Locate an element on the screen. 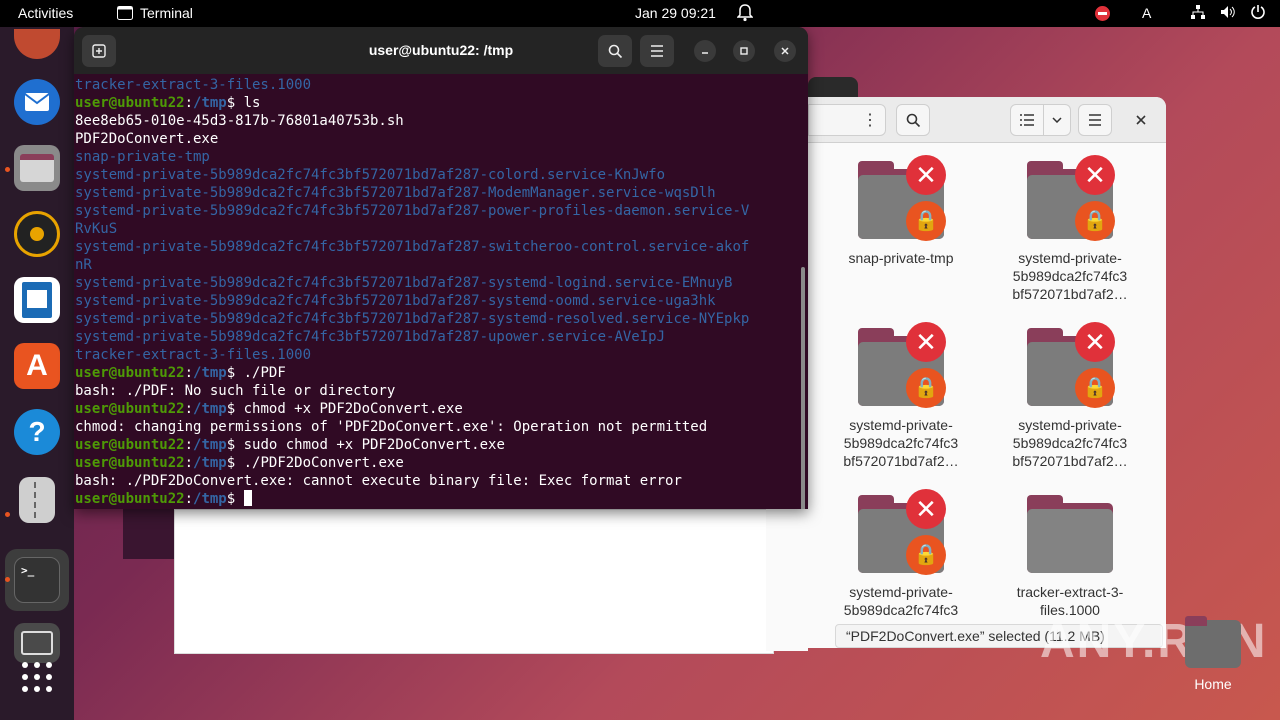  desktop-home-folder: Home is located at coordinates (1213, 654).